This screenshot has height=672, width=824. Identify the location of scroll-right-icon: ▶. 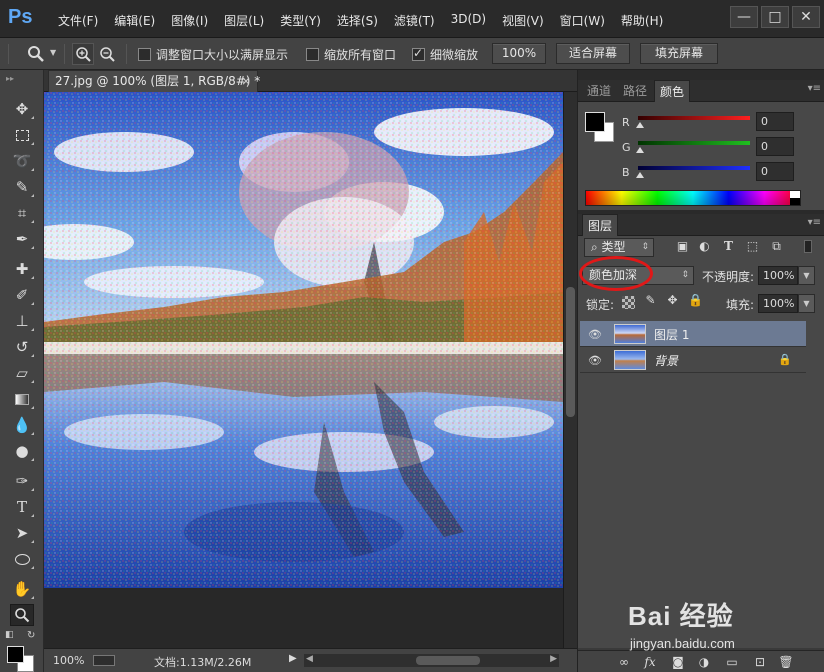
(553, 659).